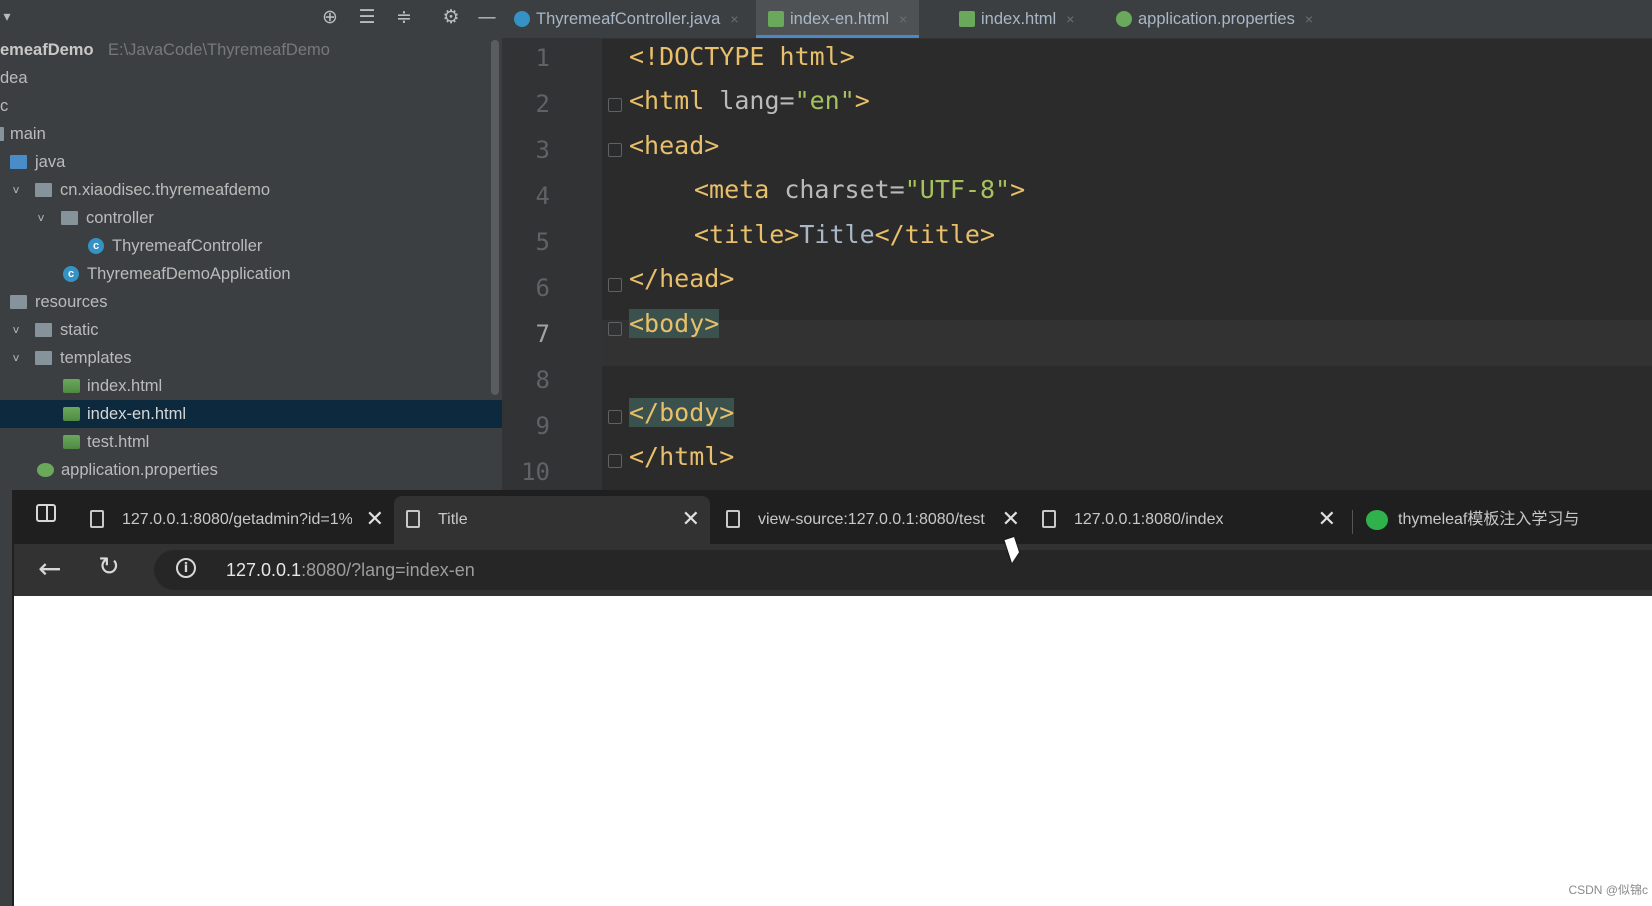  Describe the element at coordinates (542, 58) in the screenshot. I see `line-number: 1` at that location.